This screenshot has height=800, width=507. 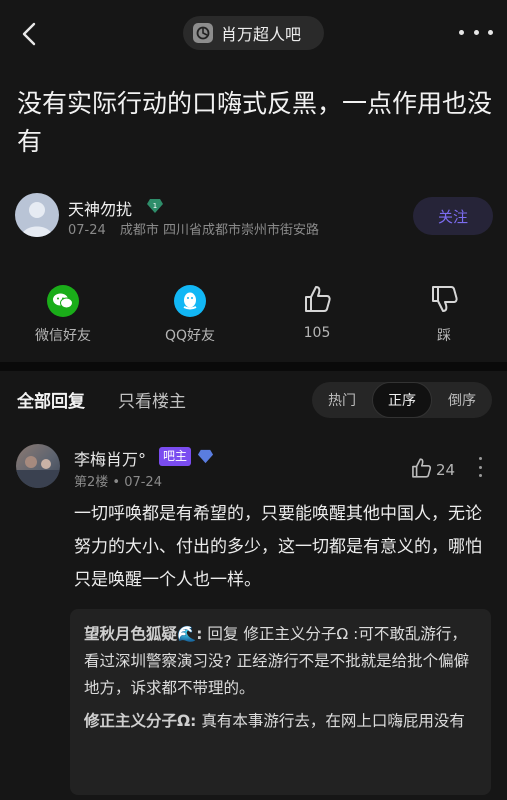 I want to click on author-meta: 07-24 成都市 四川省成都市崇州市街安路, so click(x=193, y=228).